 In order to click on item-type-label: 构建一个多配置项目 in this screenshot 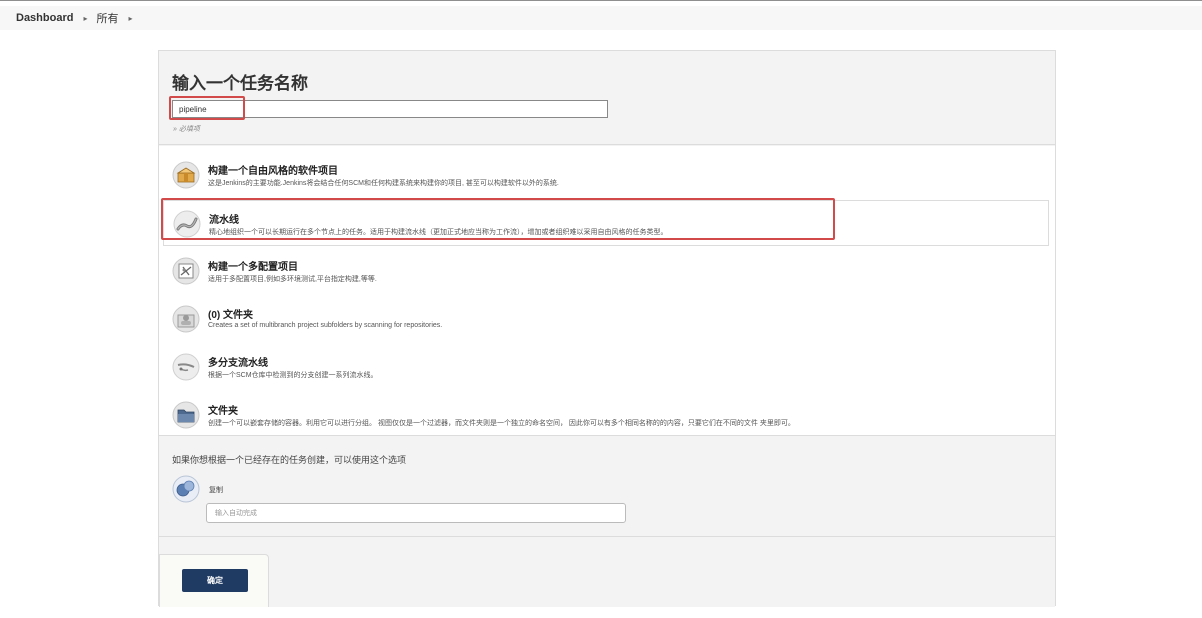, I will do `click(253, 267)`.